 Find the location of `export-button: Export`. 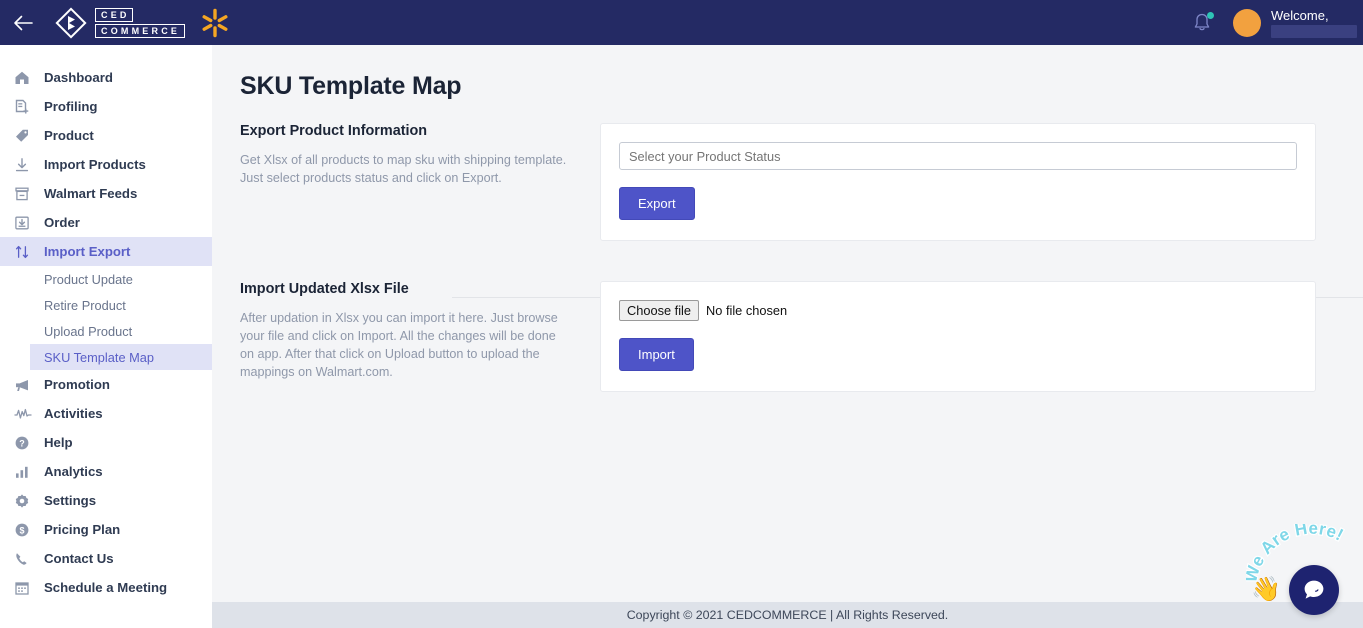

export-button: Export is located at coordinates (657, 203).